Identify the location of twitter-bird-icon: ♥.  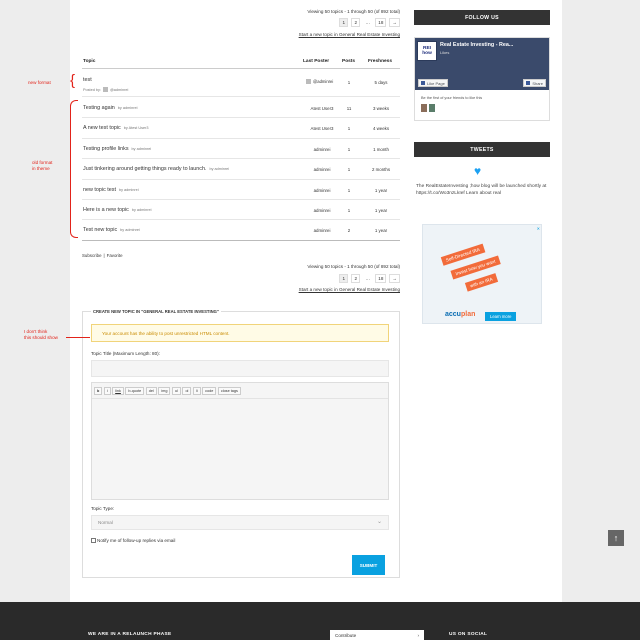
(478, 171).